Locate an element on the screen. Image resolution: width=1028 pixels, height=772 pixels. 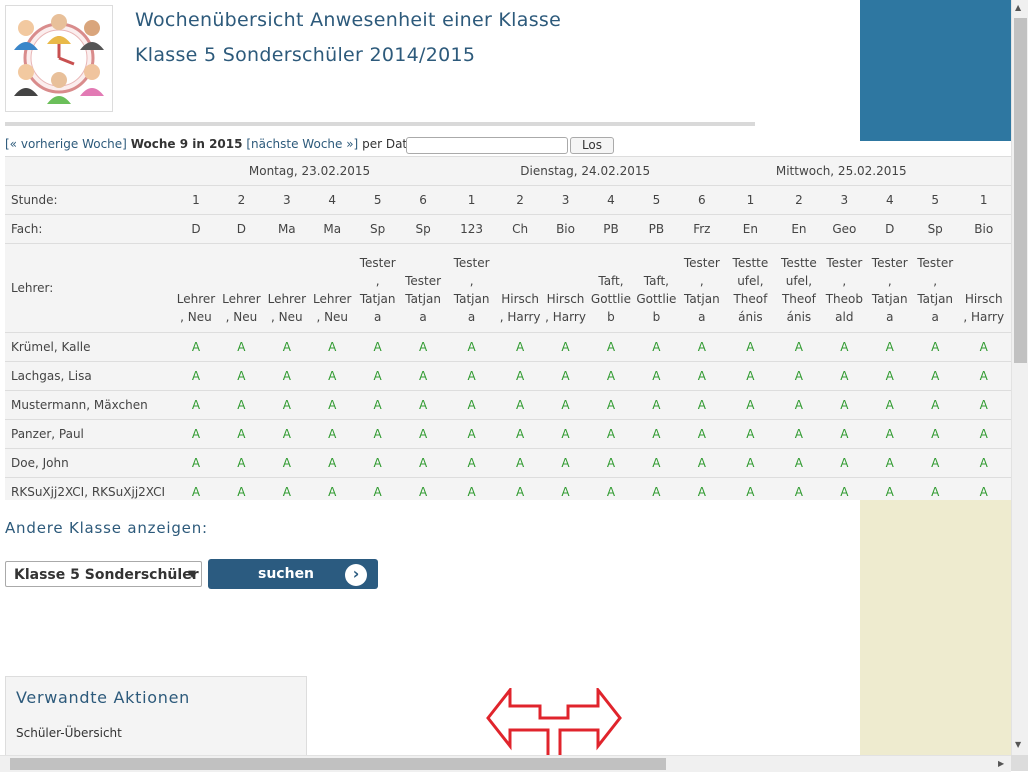
scroll-up-icon: ▲ is located at coordinates (1018, 8).